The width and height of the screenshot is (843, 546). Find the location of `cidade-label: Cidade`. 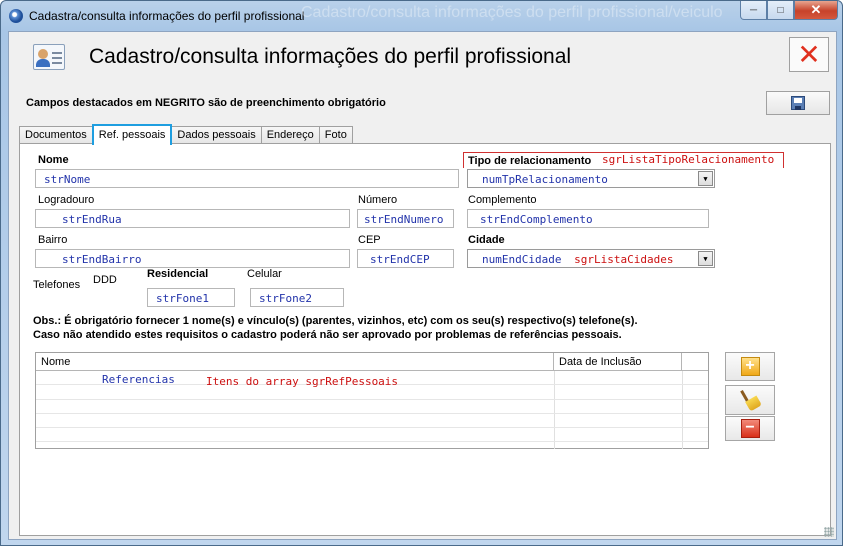

cidade-label: Cidade is located at coordinates (486, 240).